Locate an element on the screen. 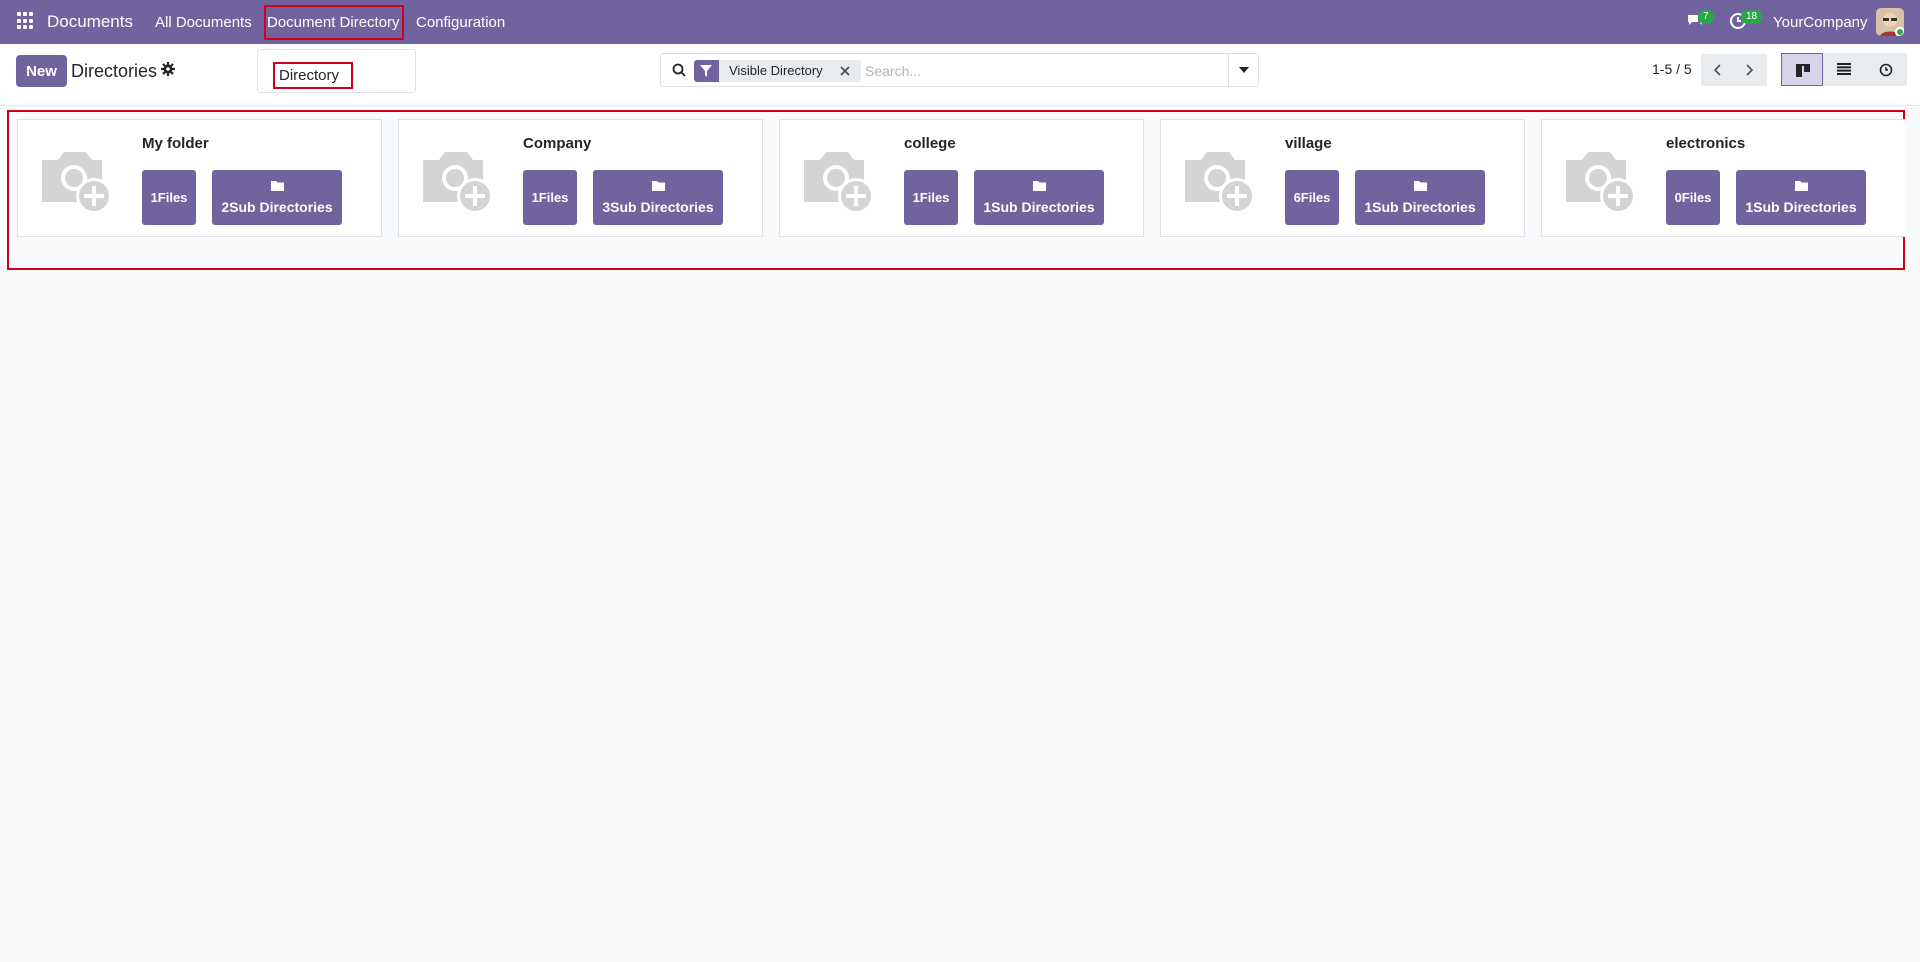 Image resolution: width=1920 pixels, height=962 pixels. directory-card: village 6Files 1Sub Directories is located at coordinates (1342, 178).